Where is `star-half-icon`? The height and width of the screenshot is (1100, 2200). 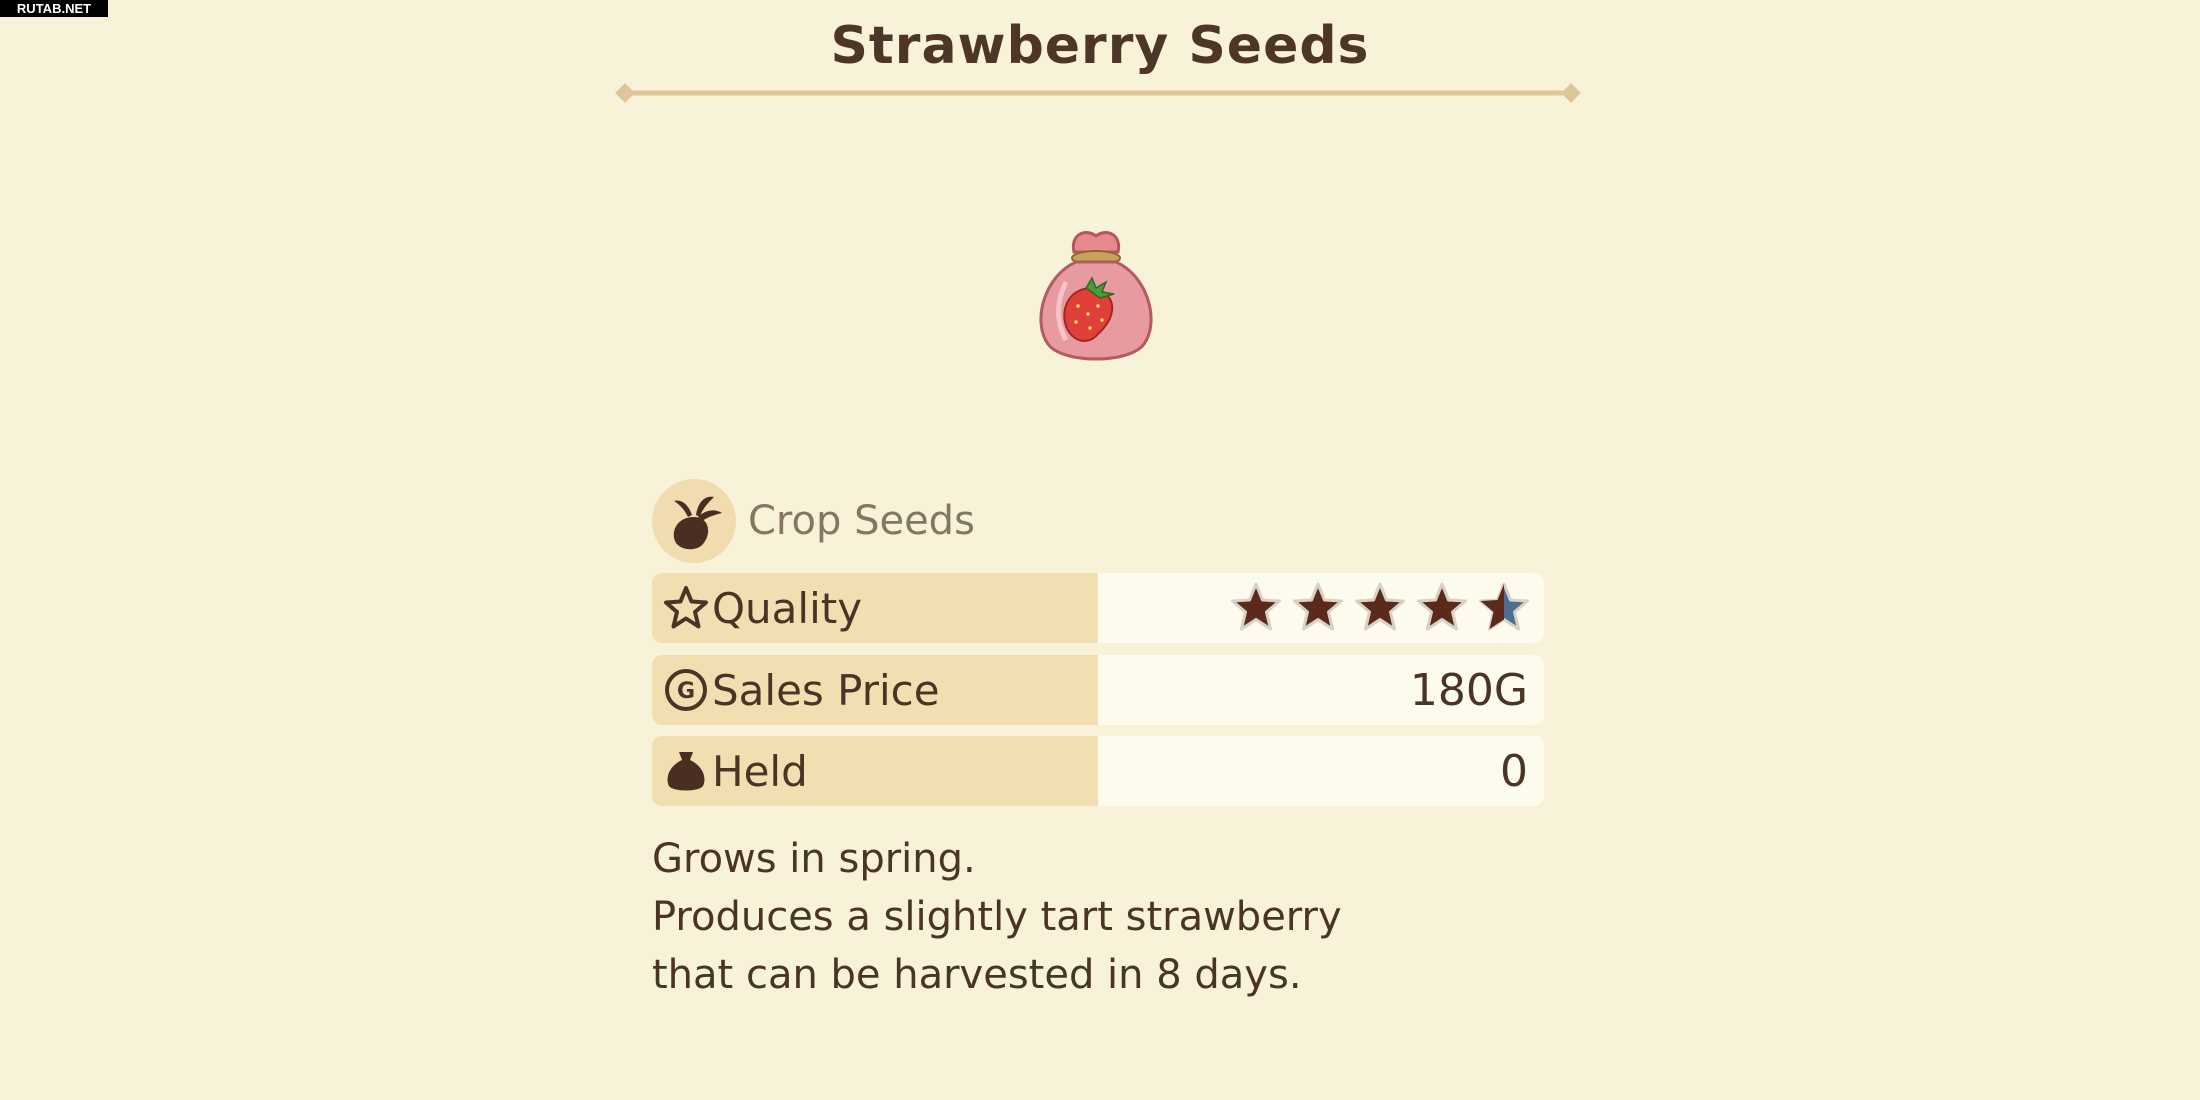
star-half-icon is located at coordinates (1504, 606).